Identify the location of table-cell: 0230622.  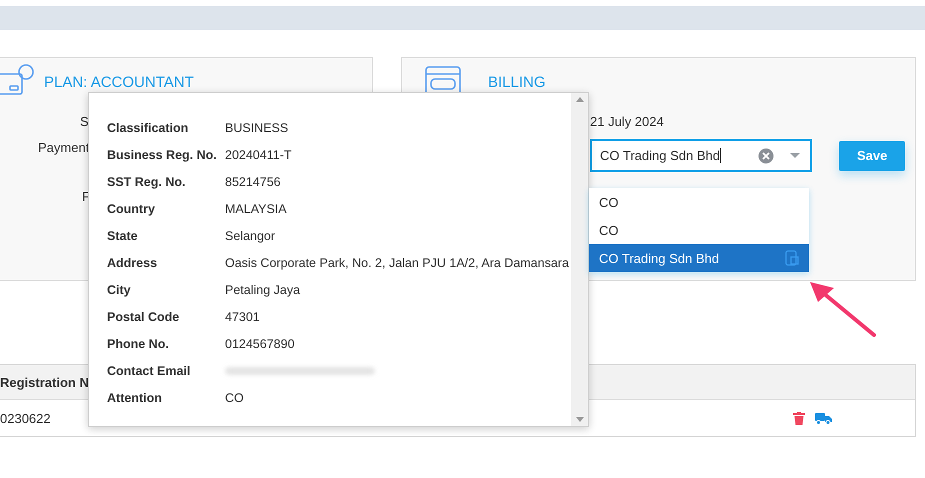
(25, 418).